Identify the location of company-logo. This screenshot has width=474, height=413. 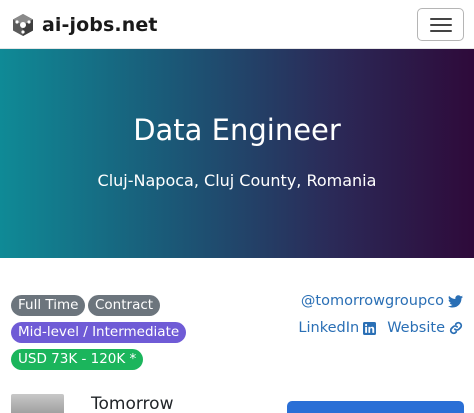
(37, 403).